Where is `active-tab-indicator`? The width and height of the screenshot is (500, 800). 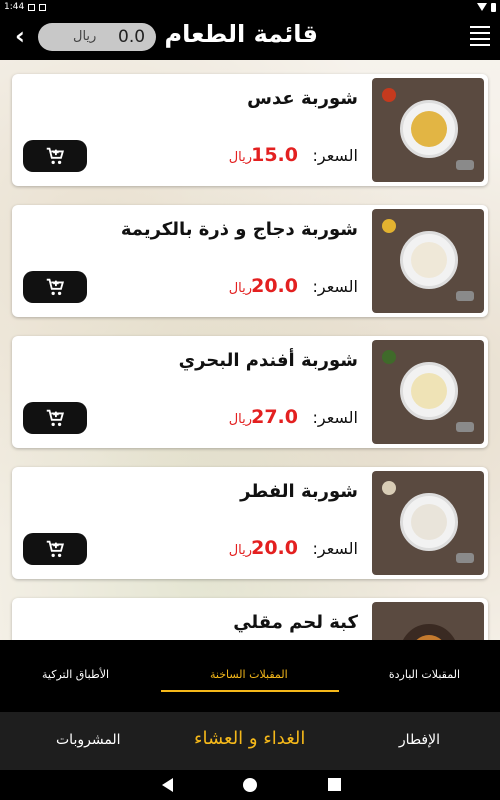 active-tab-indicator is located at coordinates (250, 691).